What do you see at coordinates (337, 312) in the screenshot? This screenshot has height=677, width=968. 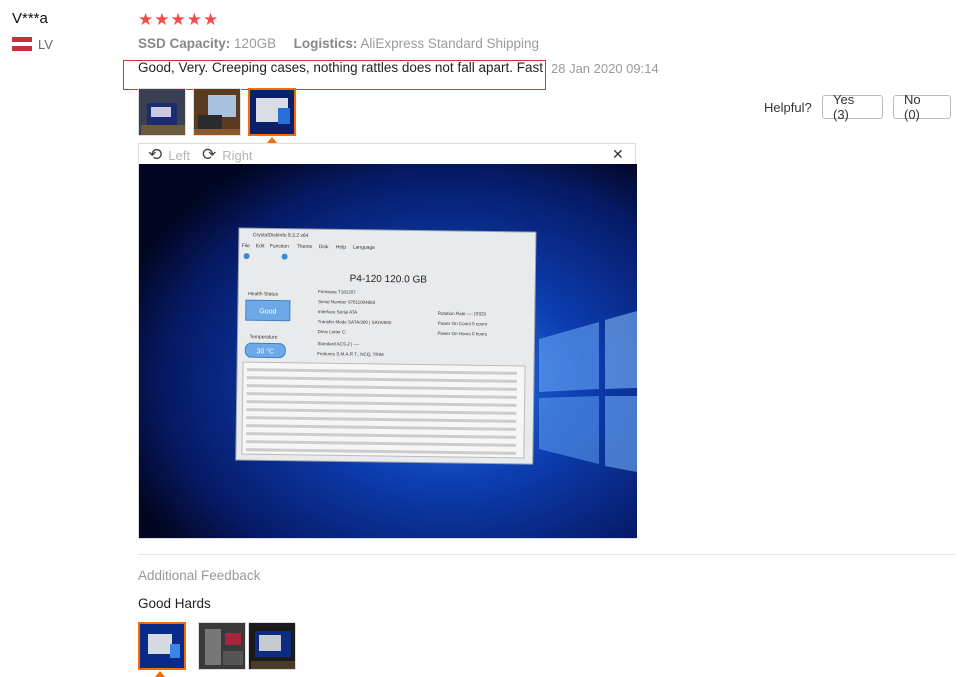 I see `interface-text: Interface Serial ATA` at bounding box center [337, 312].